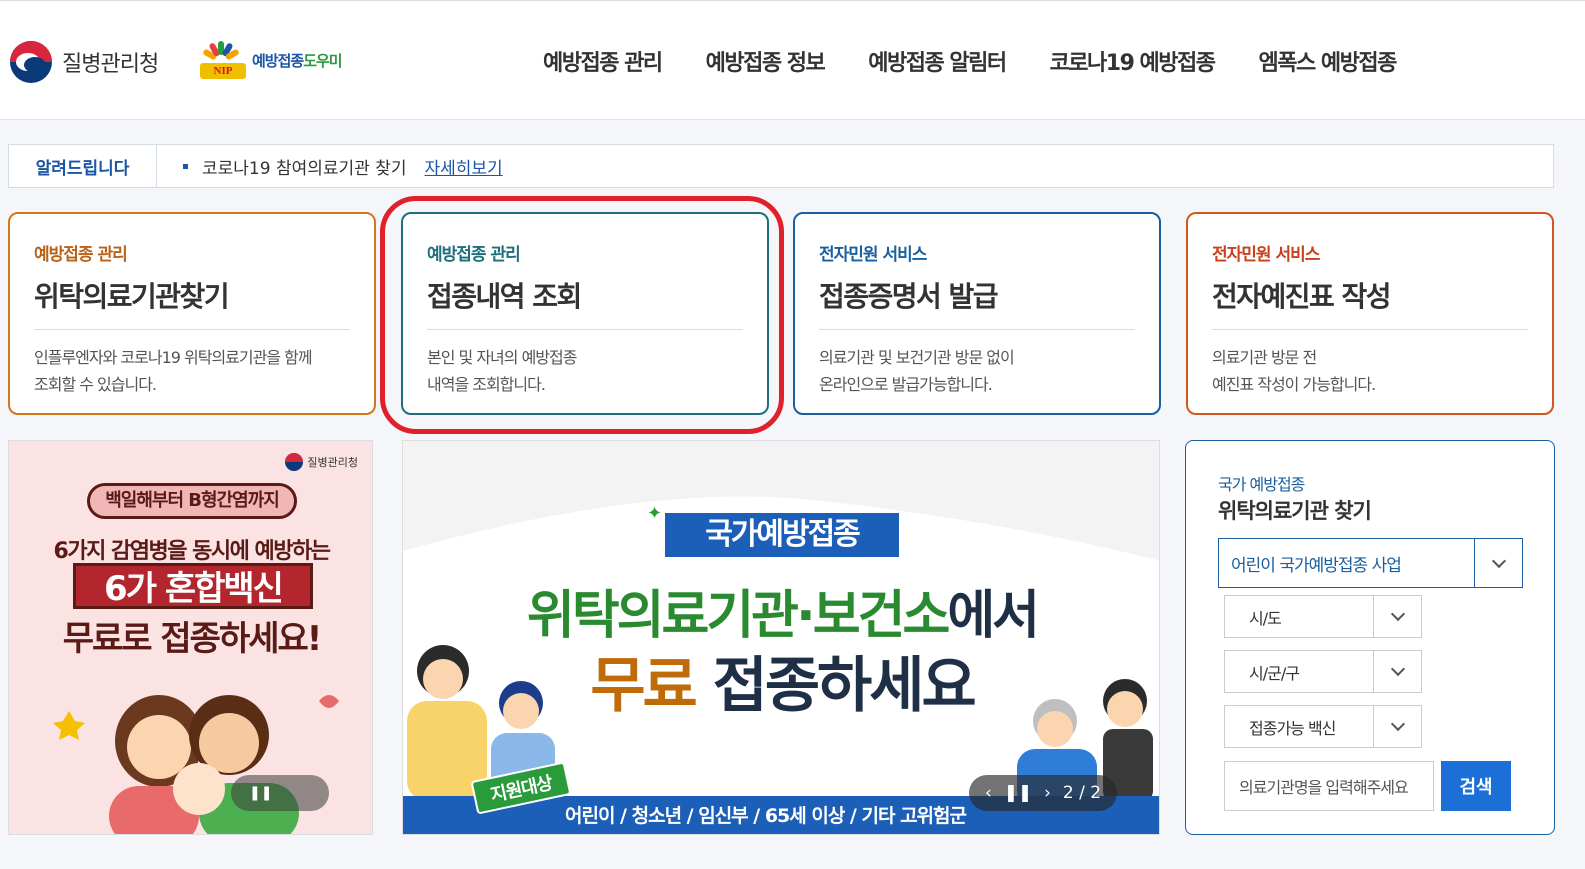  I want to click on notice-more-link: 자세히보기, so click(463, 166).